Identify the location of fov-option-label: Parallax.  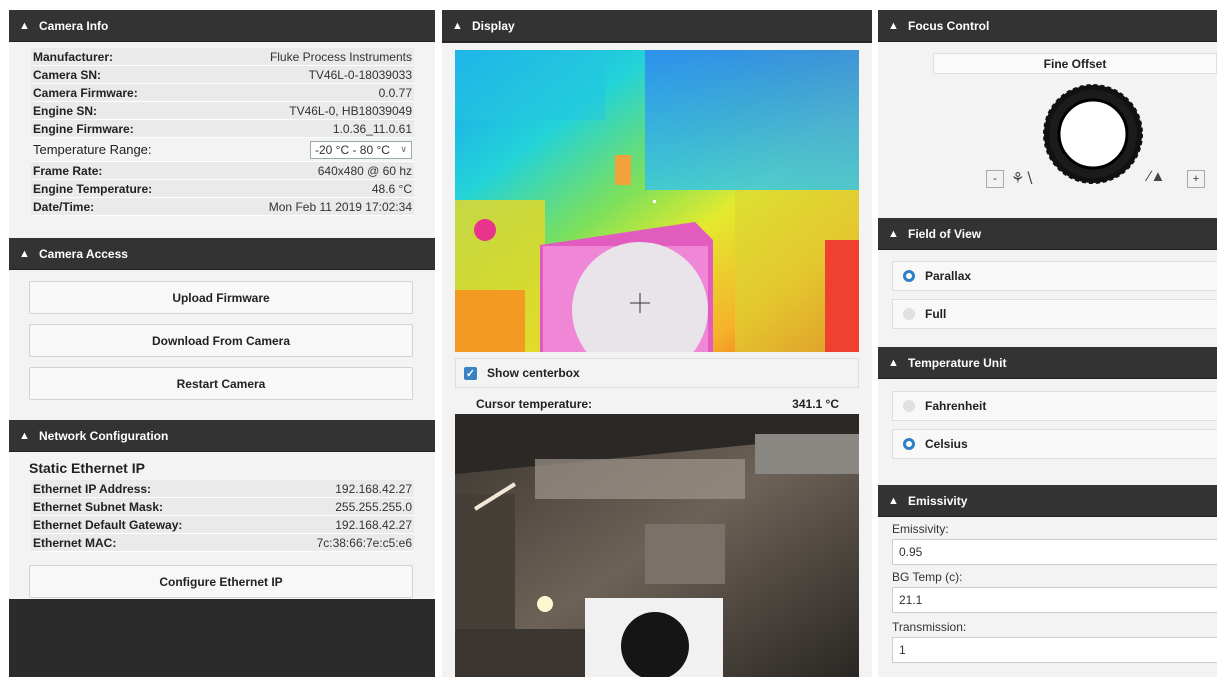
(948, 276).